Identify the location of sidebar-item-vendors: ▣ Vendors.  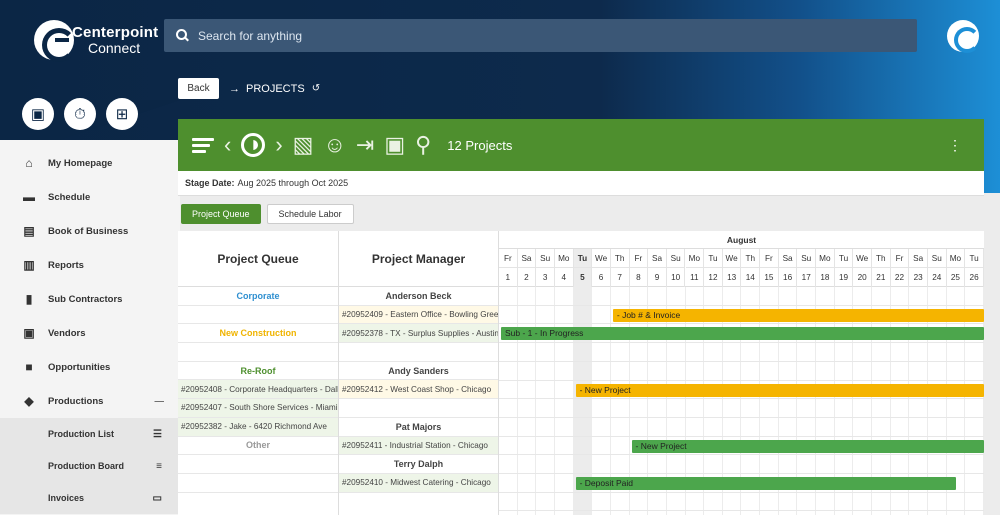
(89, 333).